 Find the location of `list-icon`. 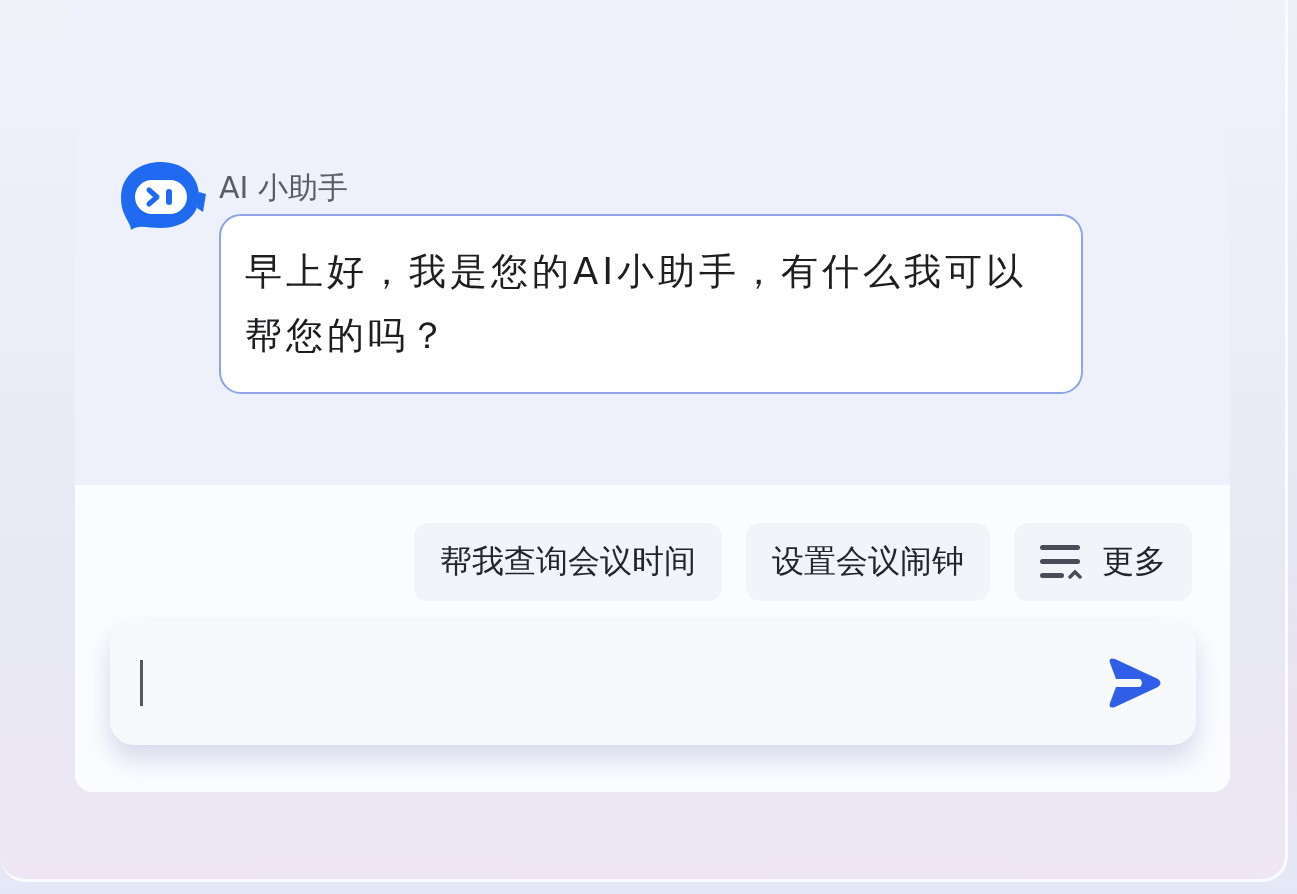

list-icon is located at coordinates (1061, 562).